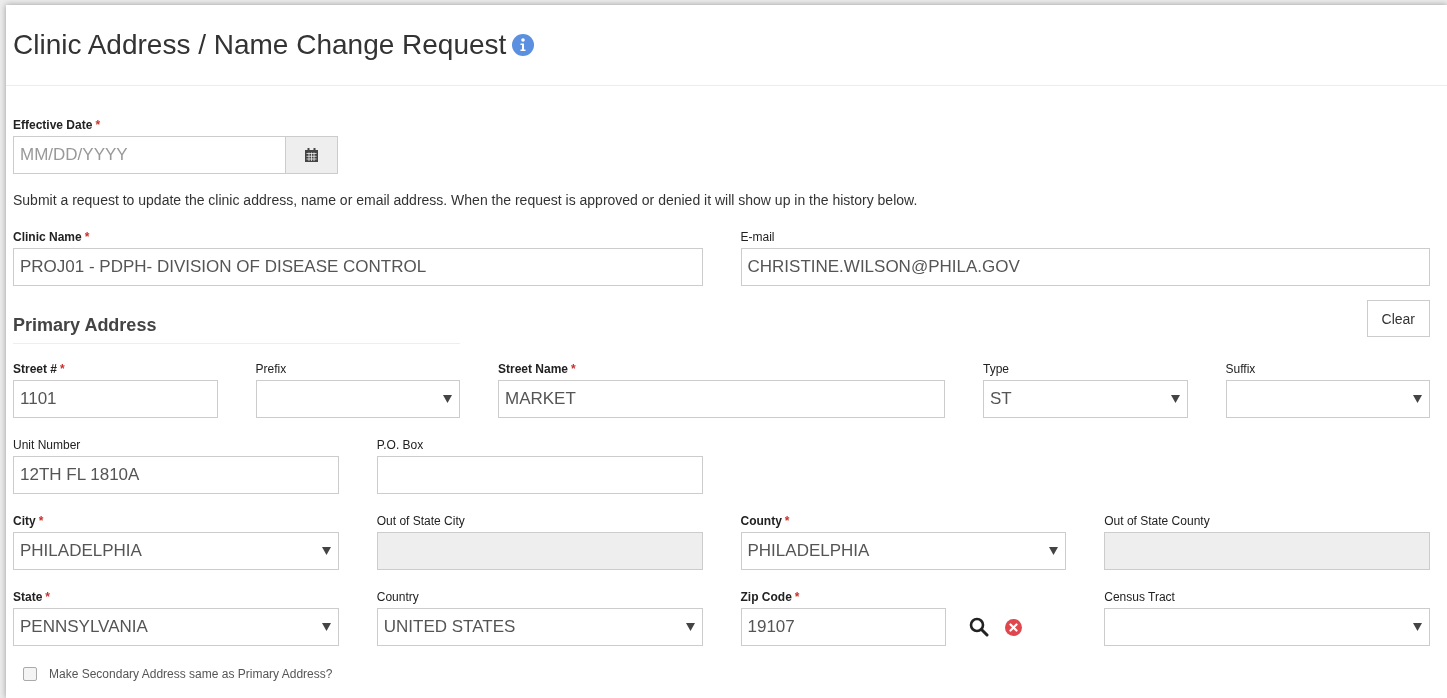 Image resolution: width=1447 pixels, height=698 pixels. I want to click on calendar-button, so click(312, 155).